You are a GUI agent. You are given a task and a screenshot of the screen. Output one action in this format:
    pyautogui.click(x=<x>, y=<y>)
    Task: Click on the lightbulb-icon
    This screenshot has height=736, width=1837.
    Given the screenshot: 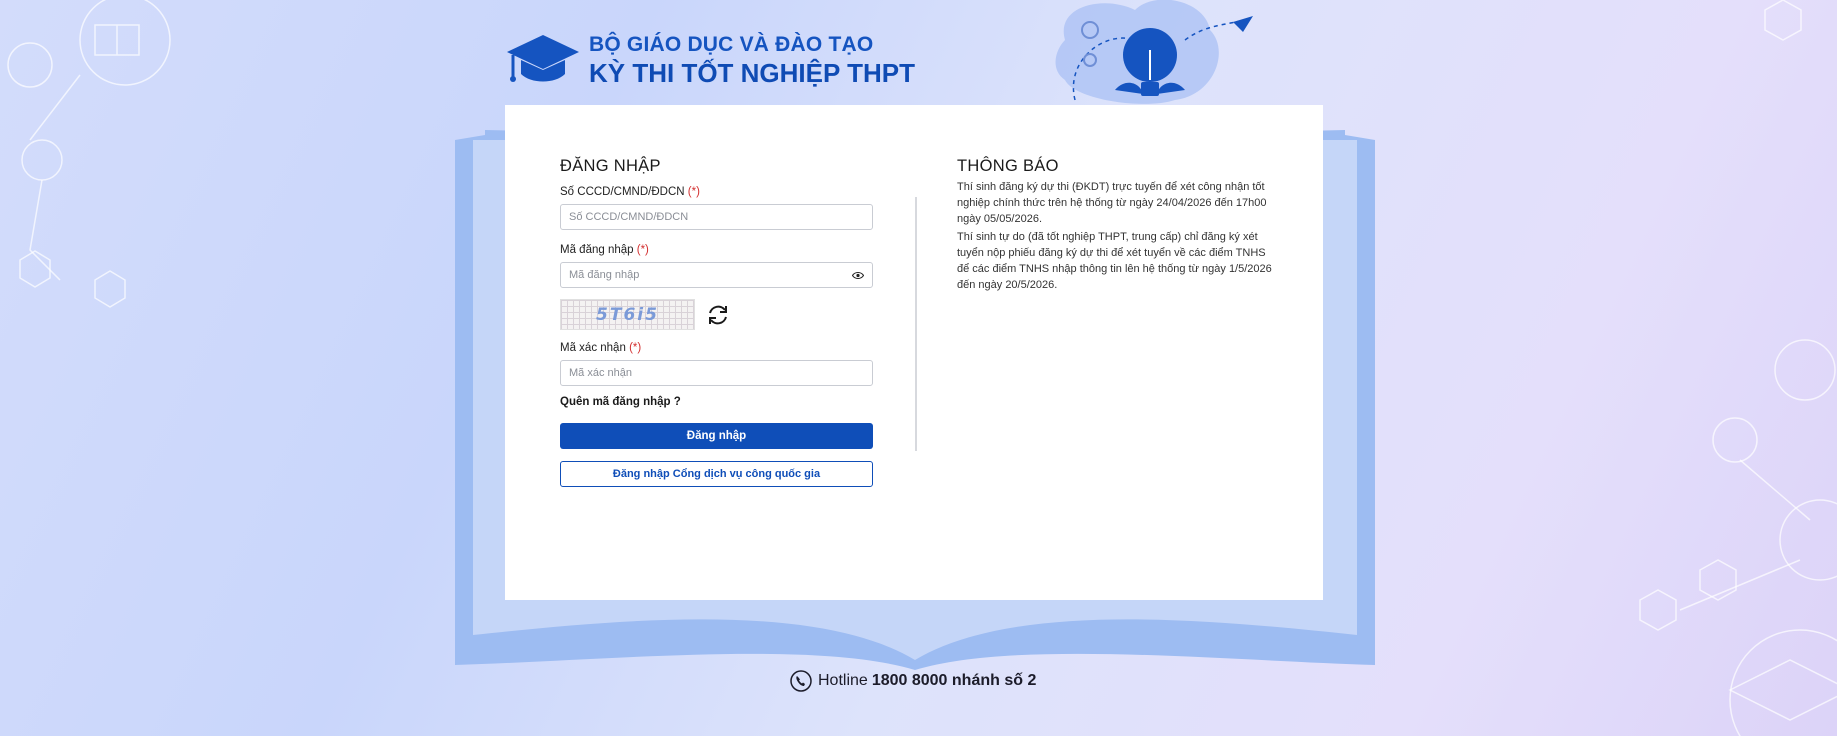 What is the action you would take?
    pyautogui.click(x=1154, y=52)
    